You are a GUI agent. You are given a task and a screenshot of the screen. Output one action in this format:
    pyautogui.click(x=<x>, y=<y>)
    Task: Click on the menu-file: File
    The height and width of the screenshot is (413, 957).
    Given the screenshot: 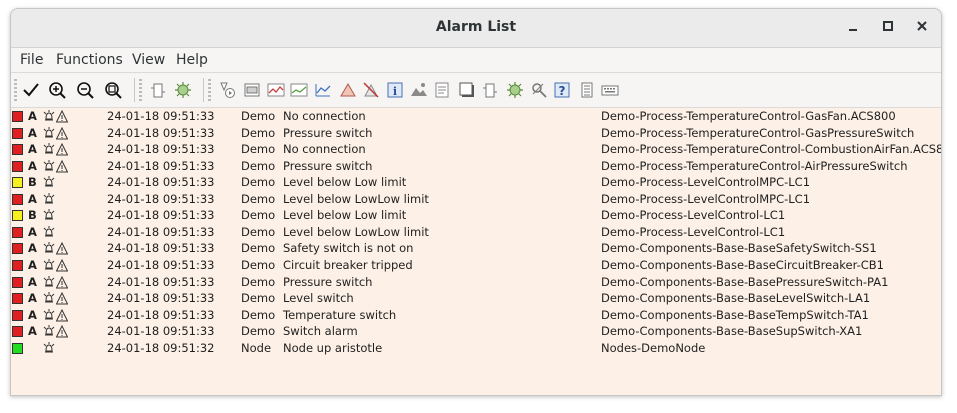 What is the action you would take?
    pyautogui.click(x=31, y=60)
    